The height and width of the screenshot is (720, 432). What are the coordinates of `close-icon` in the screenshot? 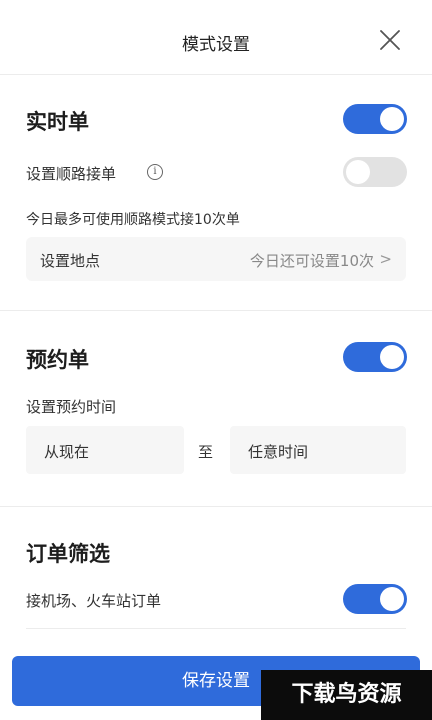 It's located at (390, 40).